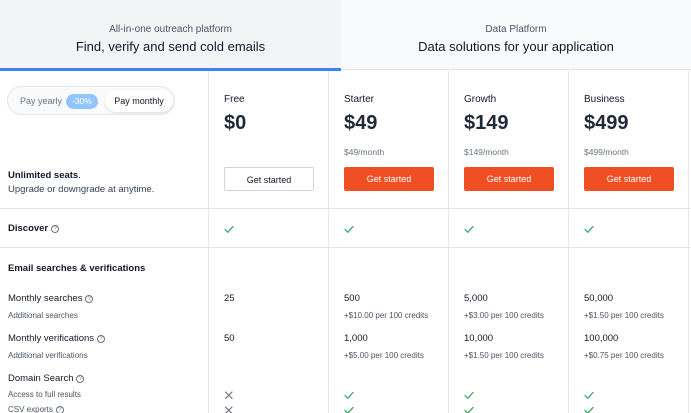  What do you see at coordinates (389, 179) in the screenshot?
I see `get-started-starter-button: Get started` at bounding box center [389, 179].